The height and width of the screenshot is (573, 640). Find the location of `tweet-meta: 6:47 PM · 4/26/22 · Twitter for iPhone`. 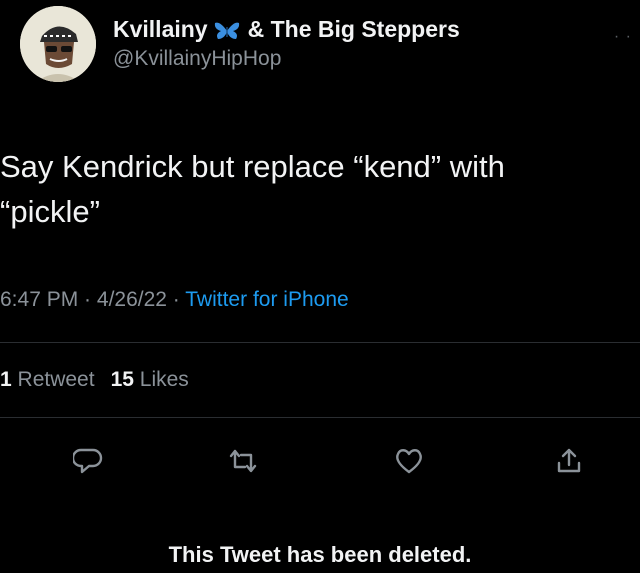

tweet-meta: 6:47 PM · 4/26/22 · Twitter for iPhone is located at coordinates (174, 300).